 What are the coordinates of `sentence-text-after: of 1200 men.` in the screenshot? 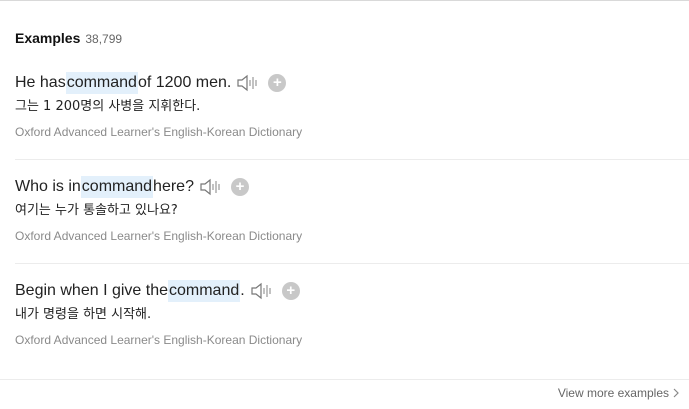 It's located at (184, 82).